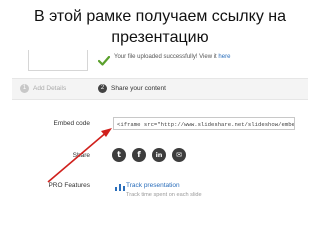 The height and width of the screenshot is (240, 320). What do you see at coordinates (104, 61) in the screenshot?
I see `checkmark-icon` at bounding box center [104, 61].